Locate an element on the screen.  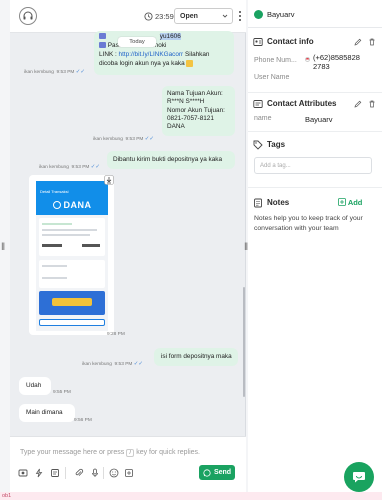
message-text: Dibantu kirim bukti depositnya ya kaka is located at coordinates (168, 159).